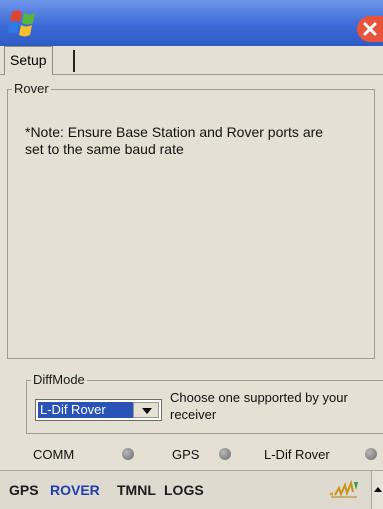 This screenshot has height=509, width=383. I want to click on task-tmnl: TMNL, so click(136, 490).